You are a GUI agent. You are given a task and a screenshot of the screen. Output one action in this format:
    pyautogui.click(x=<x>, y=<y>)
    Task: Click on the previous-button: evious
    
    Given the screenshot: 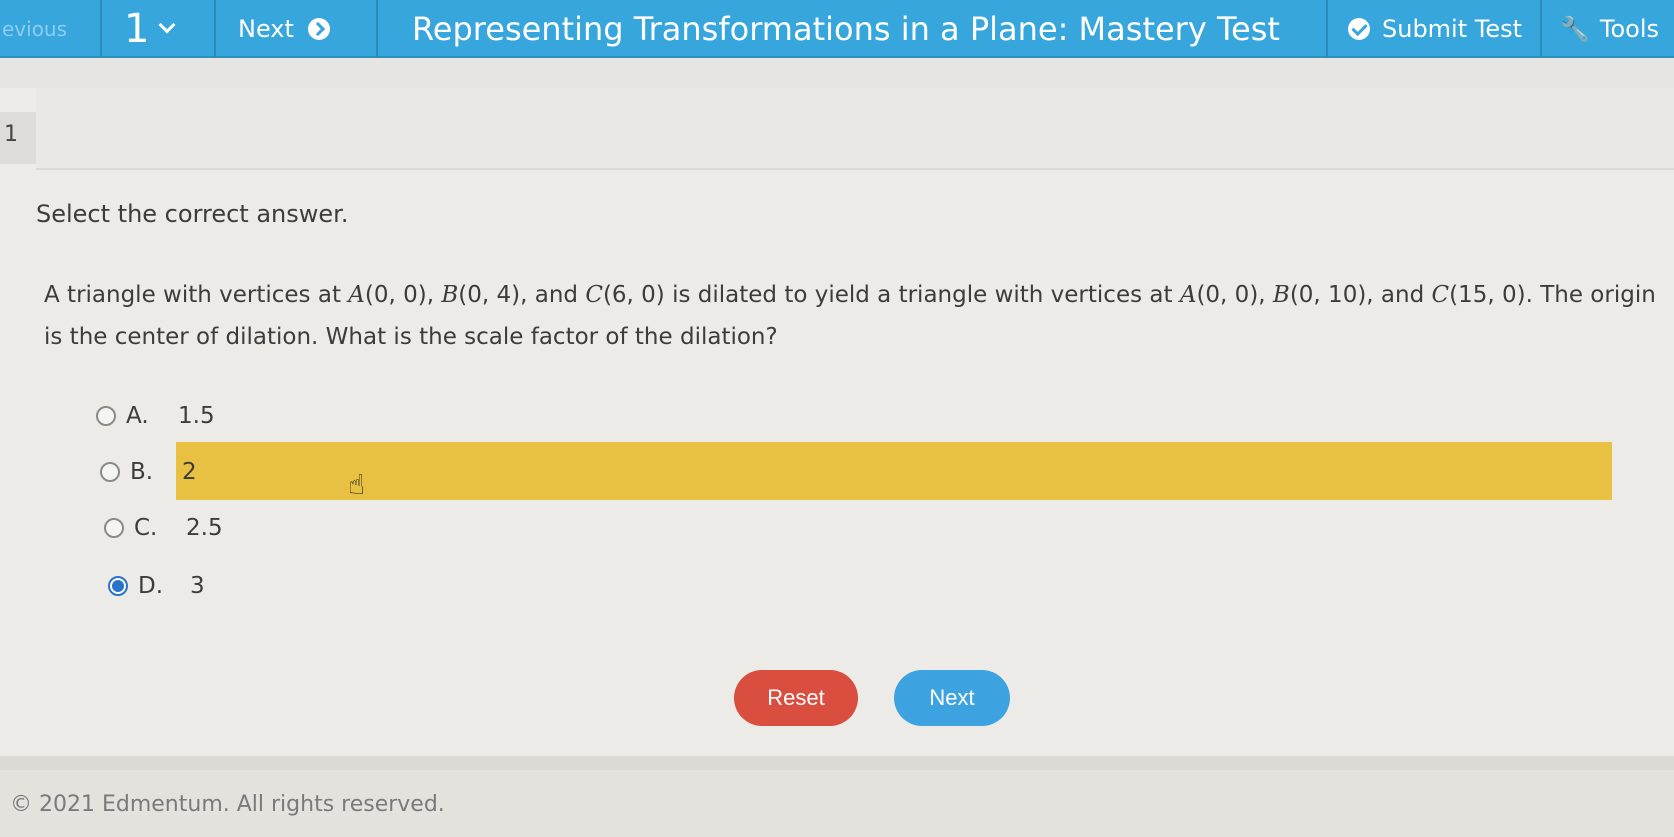 What is the action you would take?
    pyautogui.click(x=50, y=29)
    